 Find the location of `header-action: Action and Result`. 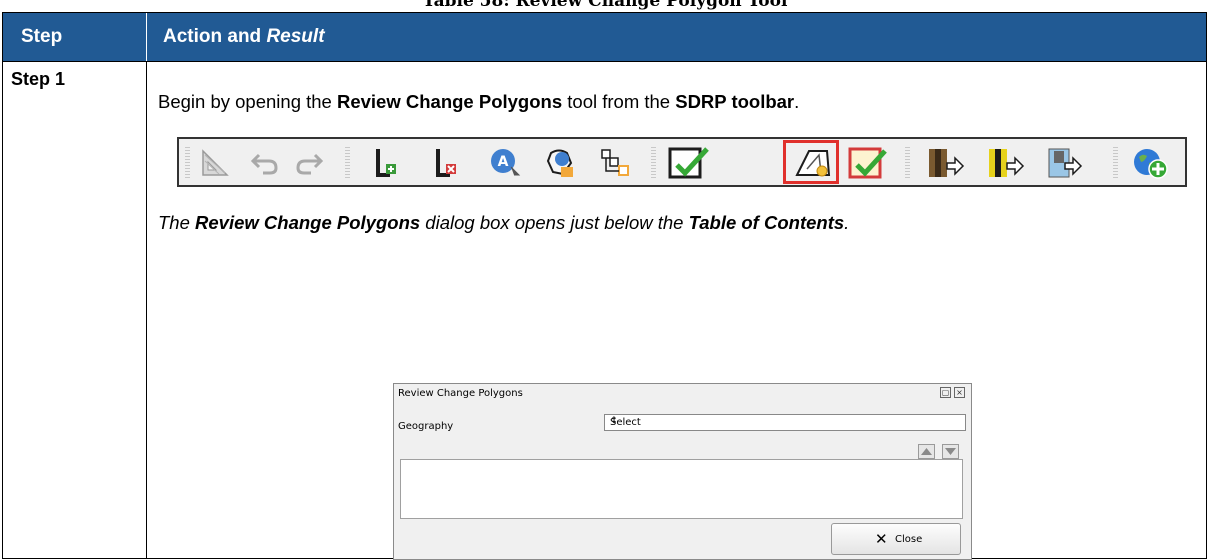

header-action: Action and Result is located at coordinates (244, 37).